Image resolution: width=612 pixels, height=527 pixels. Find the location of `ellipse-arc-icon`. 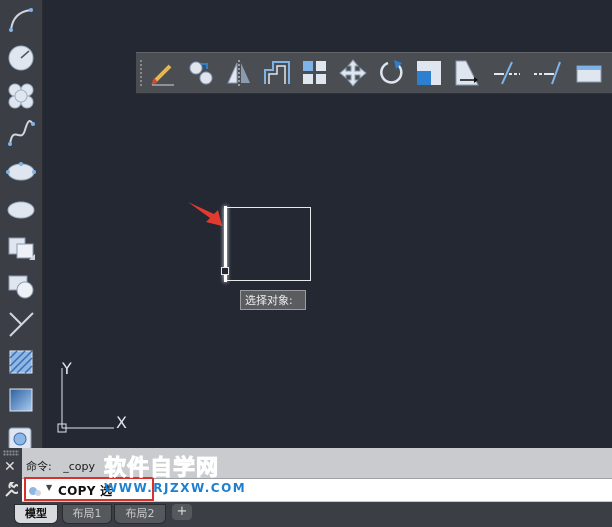

ellipse-arc-icon is located at coordinates (21, 210).